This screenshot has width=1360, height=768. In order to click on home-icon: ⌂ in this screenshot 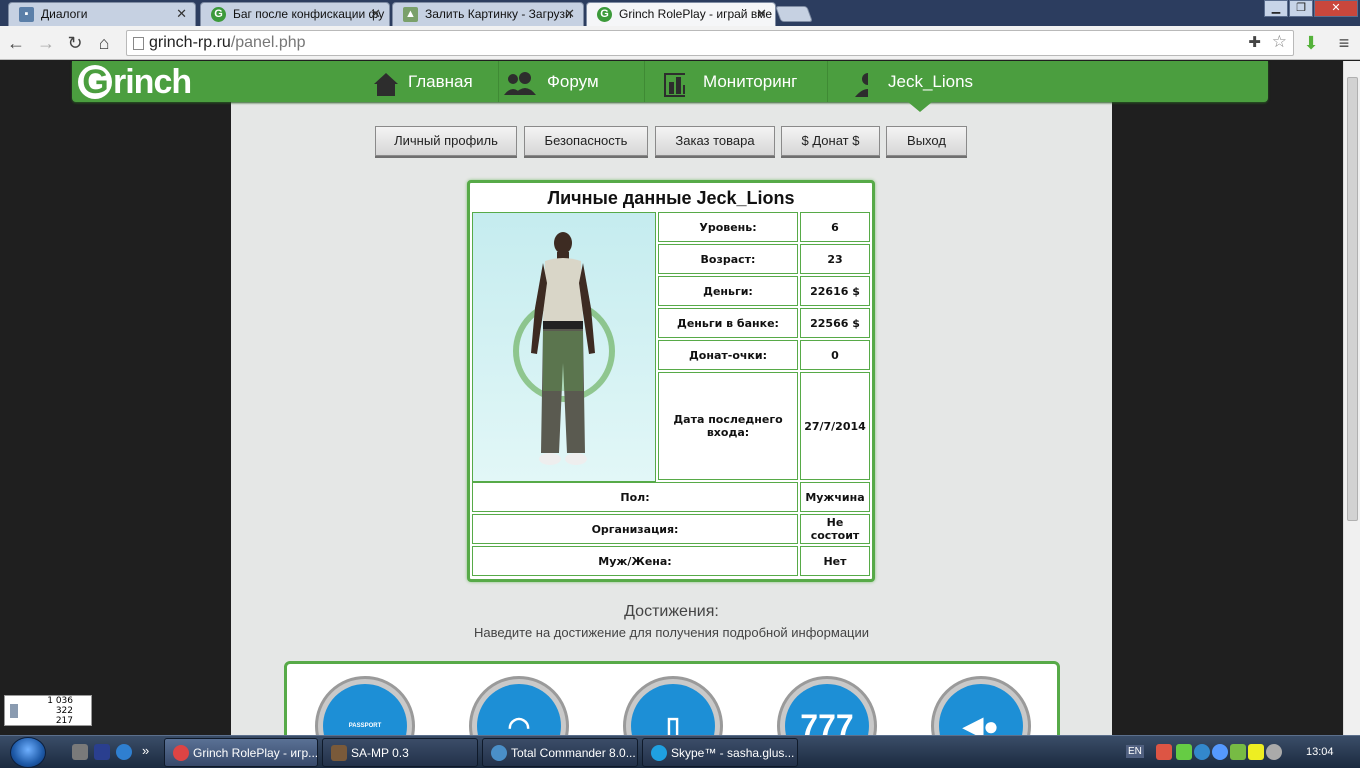, I will do `click(104, 43)`.